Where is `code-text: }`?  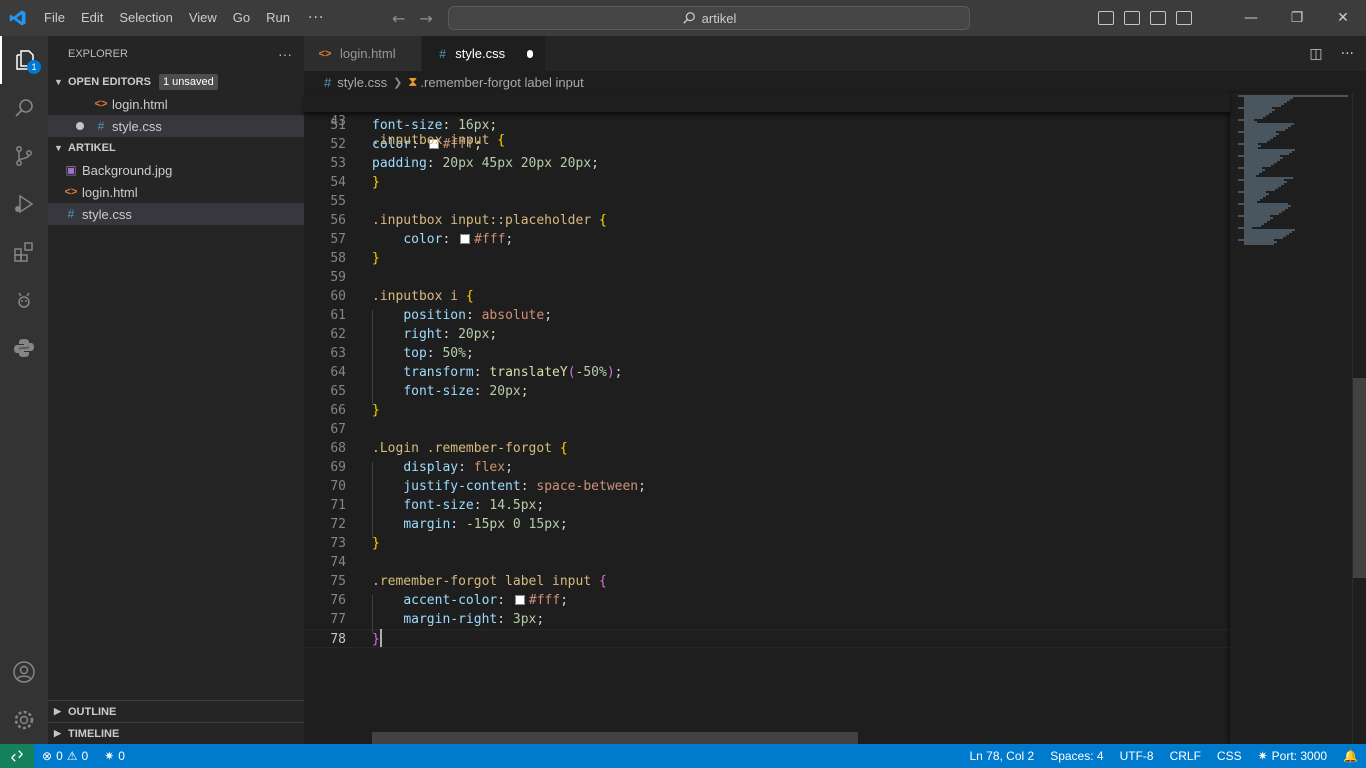 code-text: } is located at coordinates (376, 639).